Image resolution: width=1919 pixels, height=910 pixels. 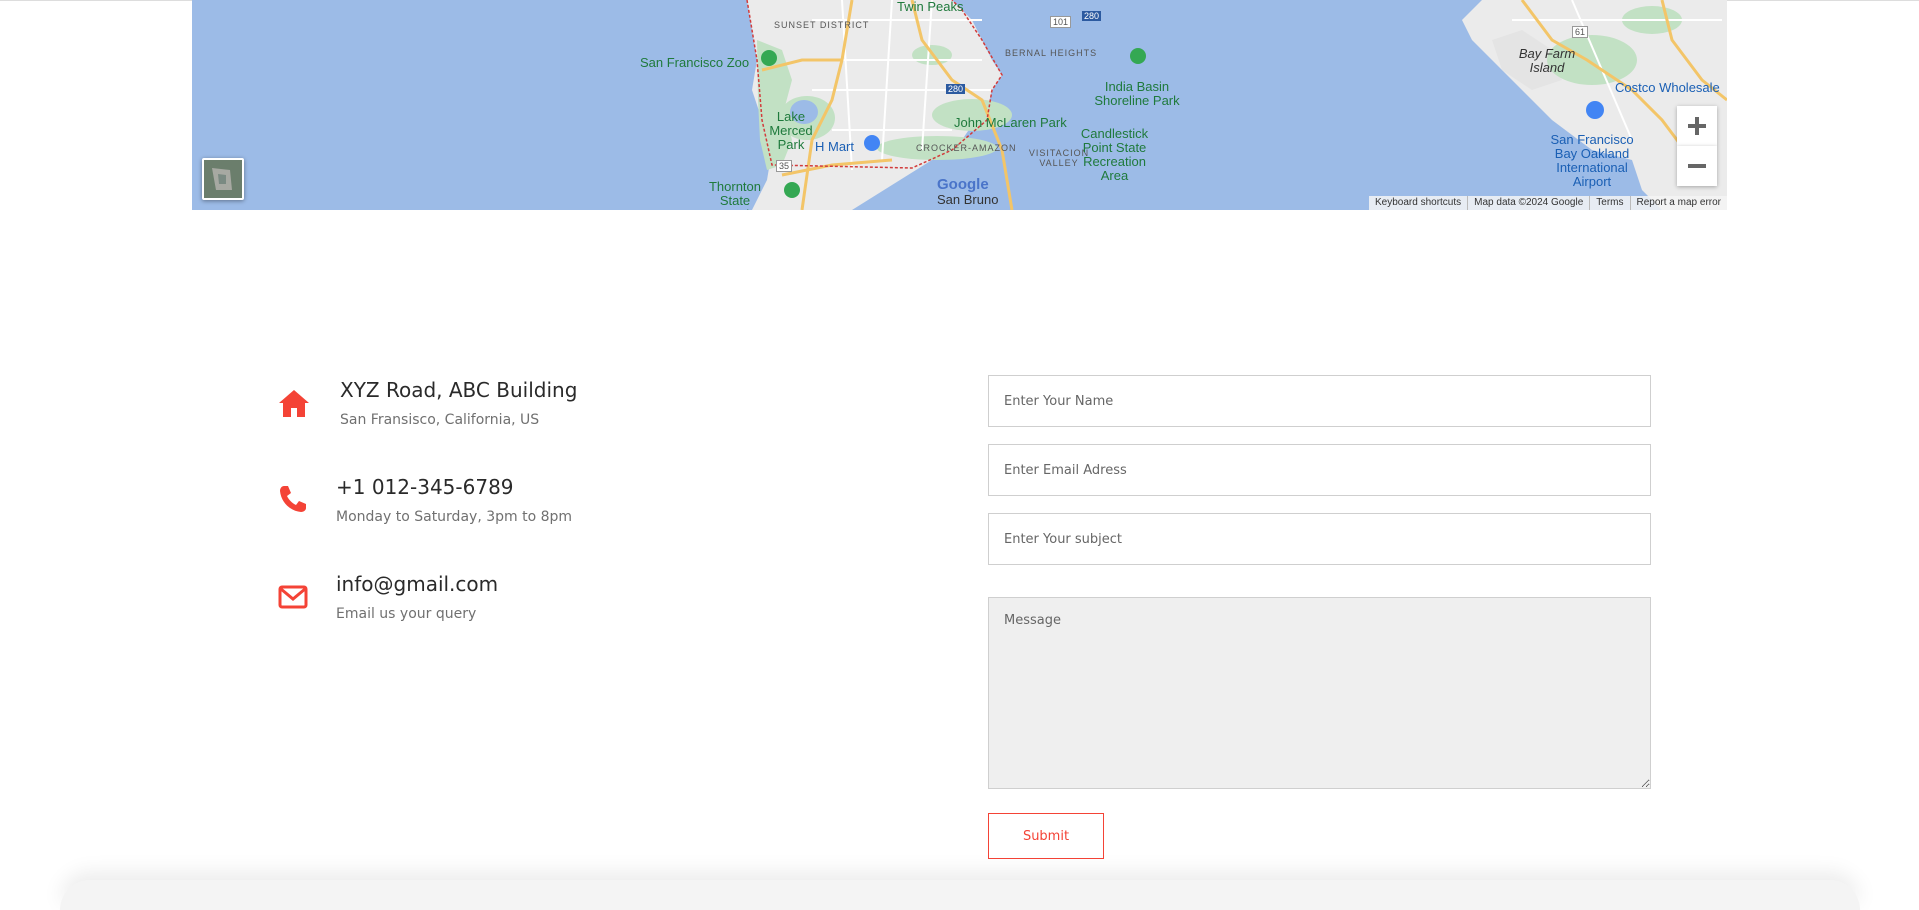 What do you see at coordinates (735, 195) in the screenshot?
I see `map-label-thornton: Thornton State Beach` at bounding box center [735, 195].